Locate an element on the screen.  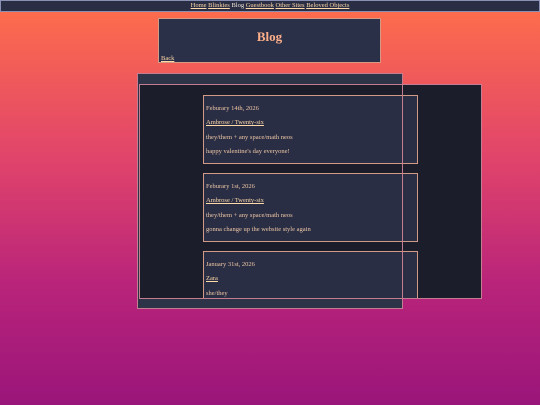
back-link: Back is located at coordinates (167, 58).